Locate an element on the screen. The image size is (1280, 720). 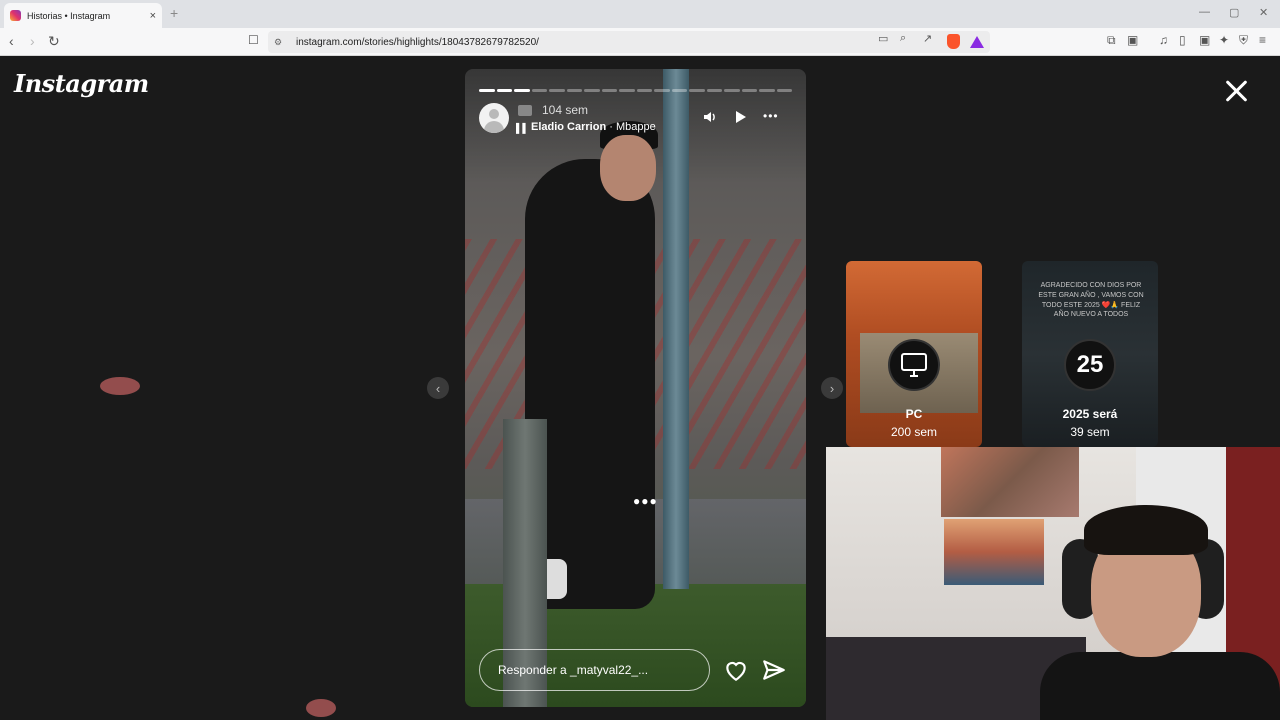
highlight-name: 2025 será is located at coordinates (1090, 414).